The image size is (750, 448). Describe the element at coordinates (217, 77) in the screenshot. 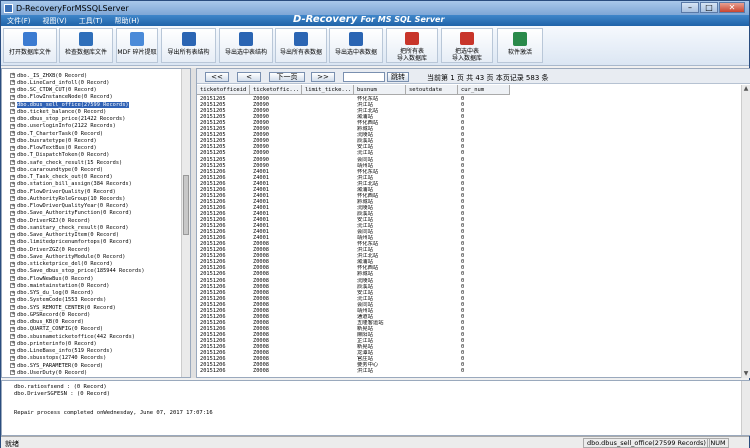

I see `first-page-button: <<` at that location.